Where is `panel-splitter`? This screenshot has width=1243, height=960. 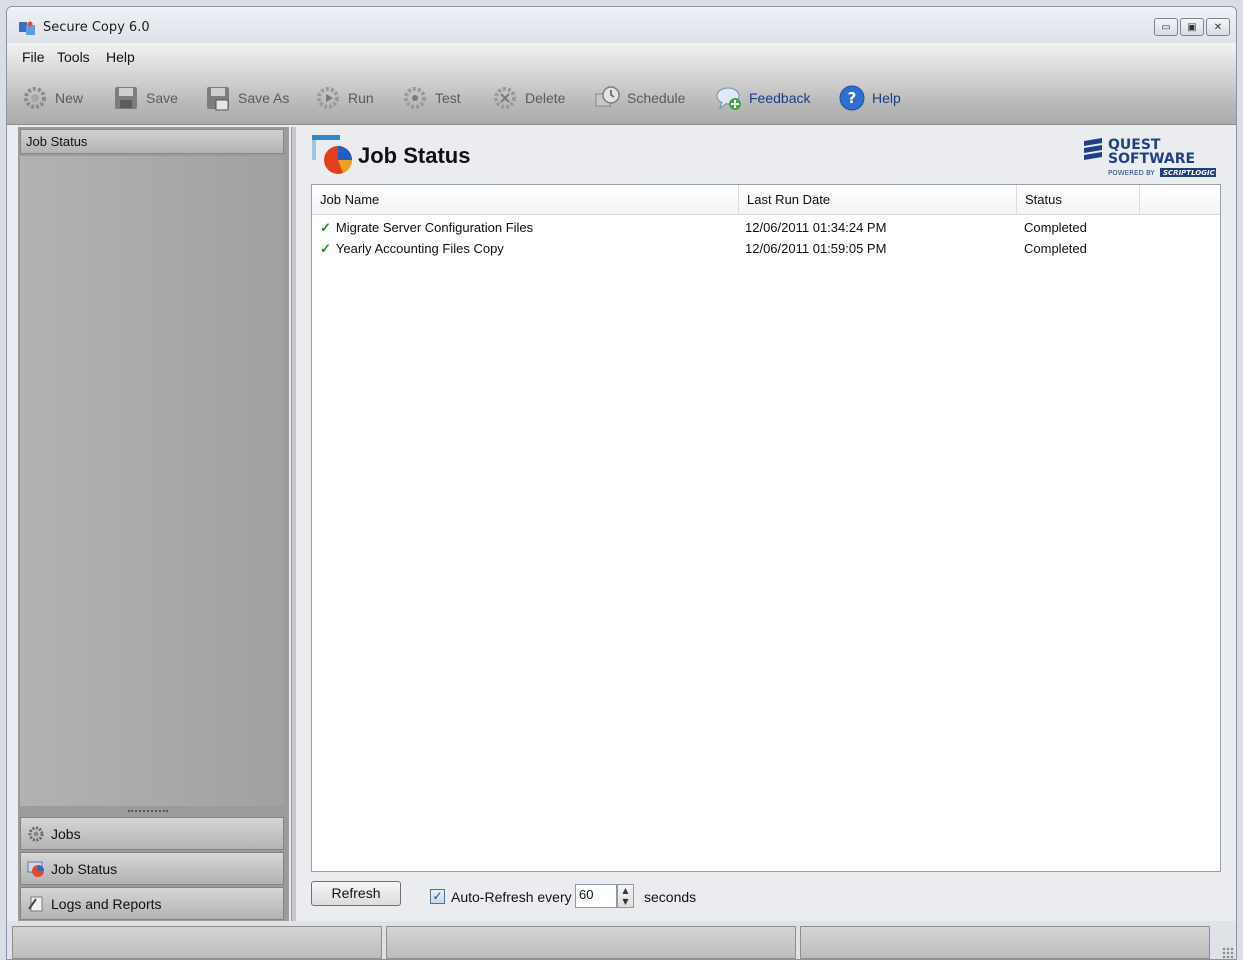 panel-splitter is located at coordinates (293, 524).